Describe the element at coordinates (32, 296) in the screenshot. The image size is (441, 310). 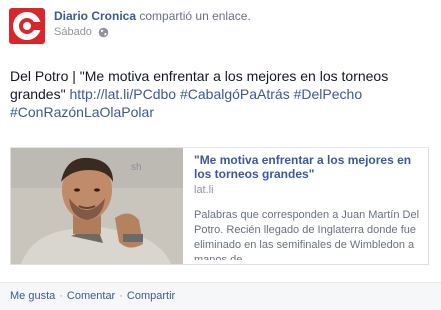
I see `like-button: Me gusta` at that location.